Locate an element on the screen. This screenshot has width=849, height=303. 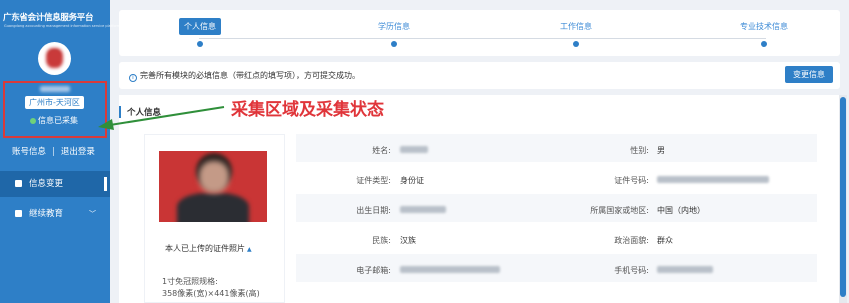
photo-note-line: 358像素(宽)×441像素(高) is located at coordinates (211, 293).